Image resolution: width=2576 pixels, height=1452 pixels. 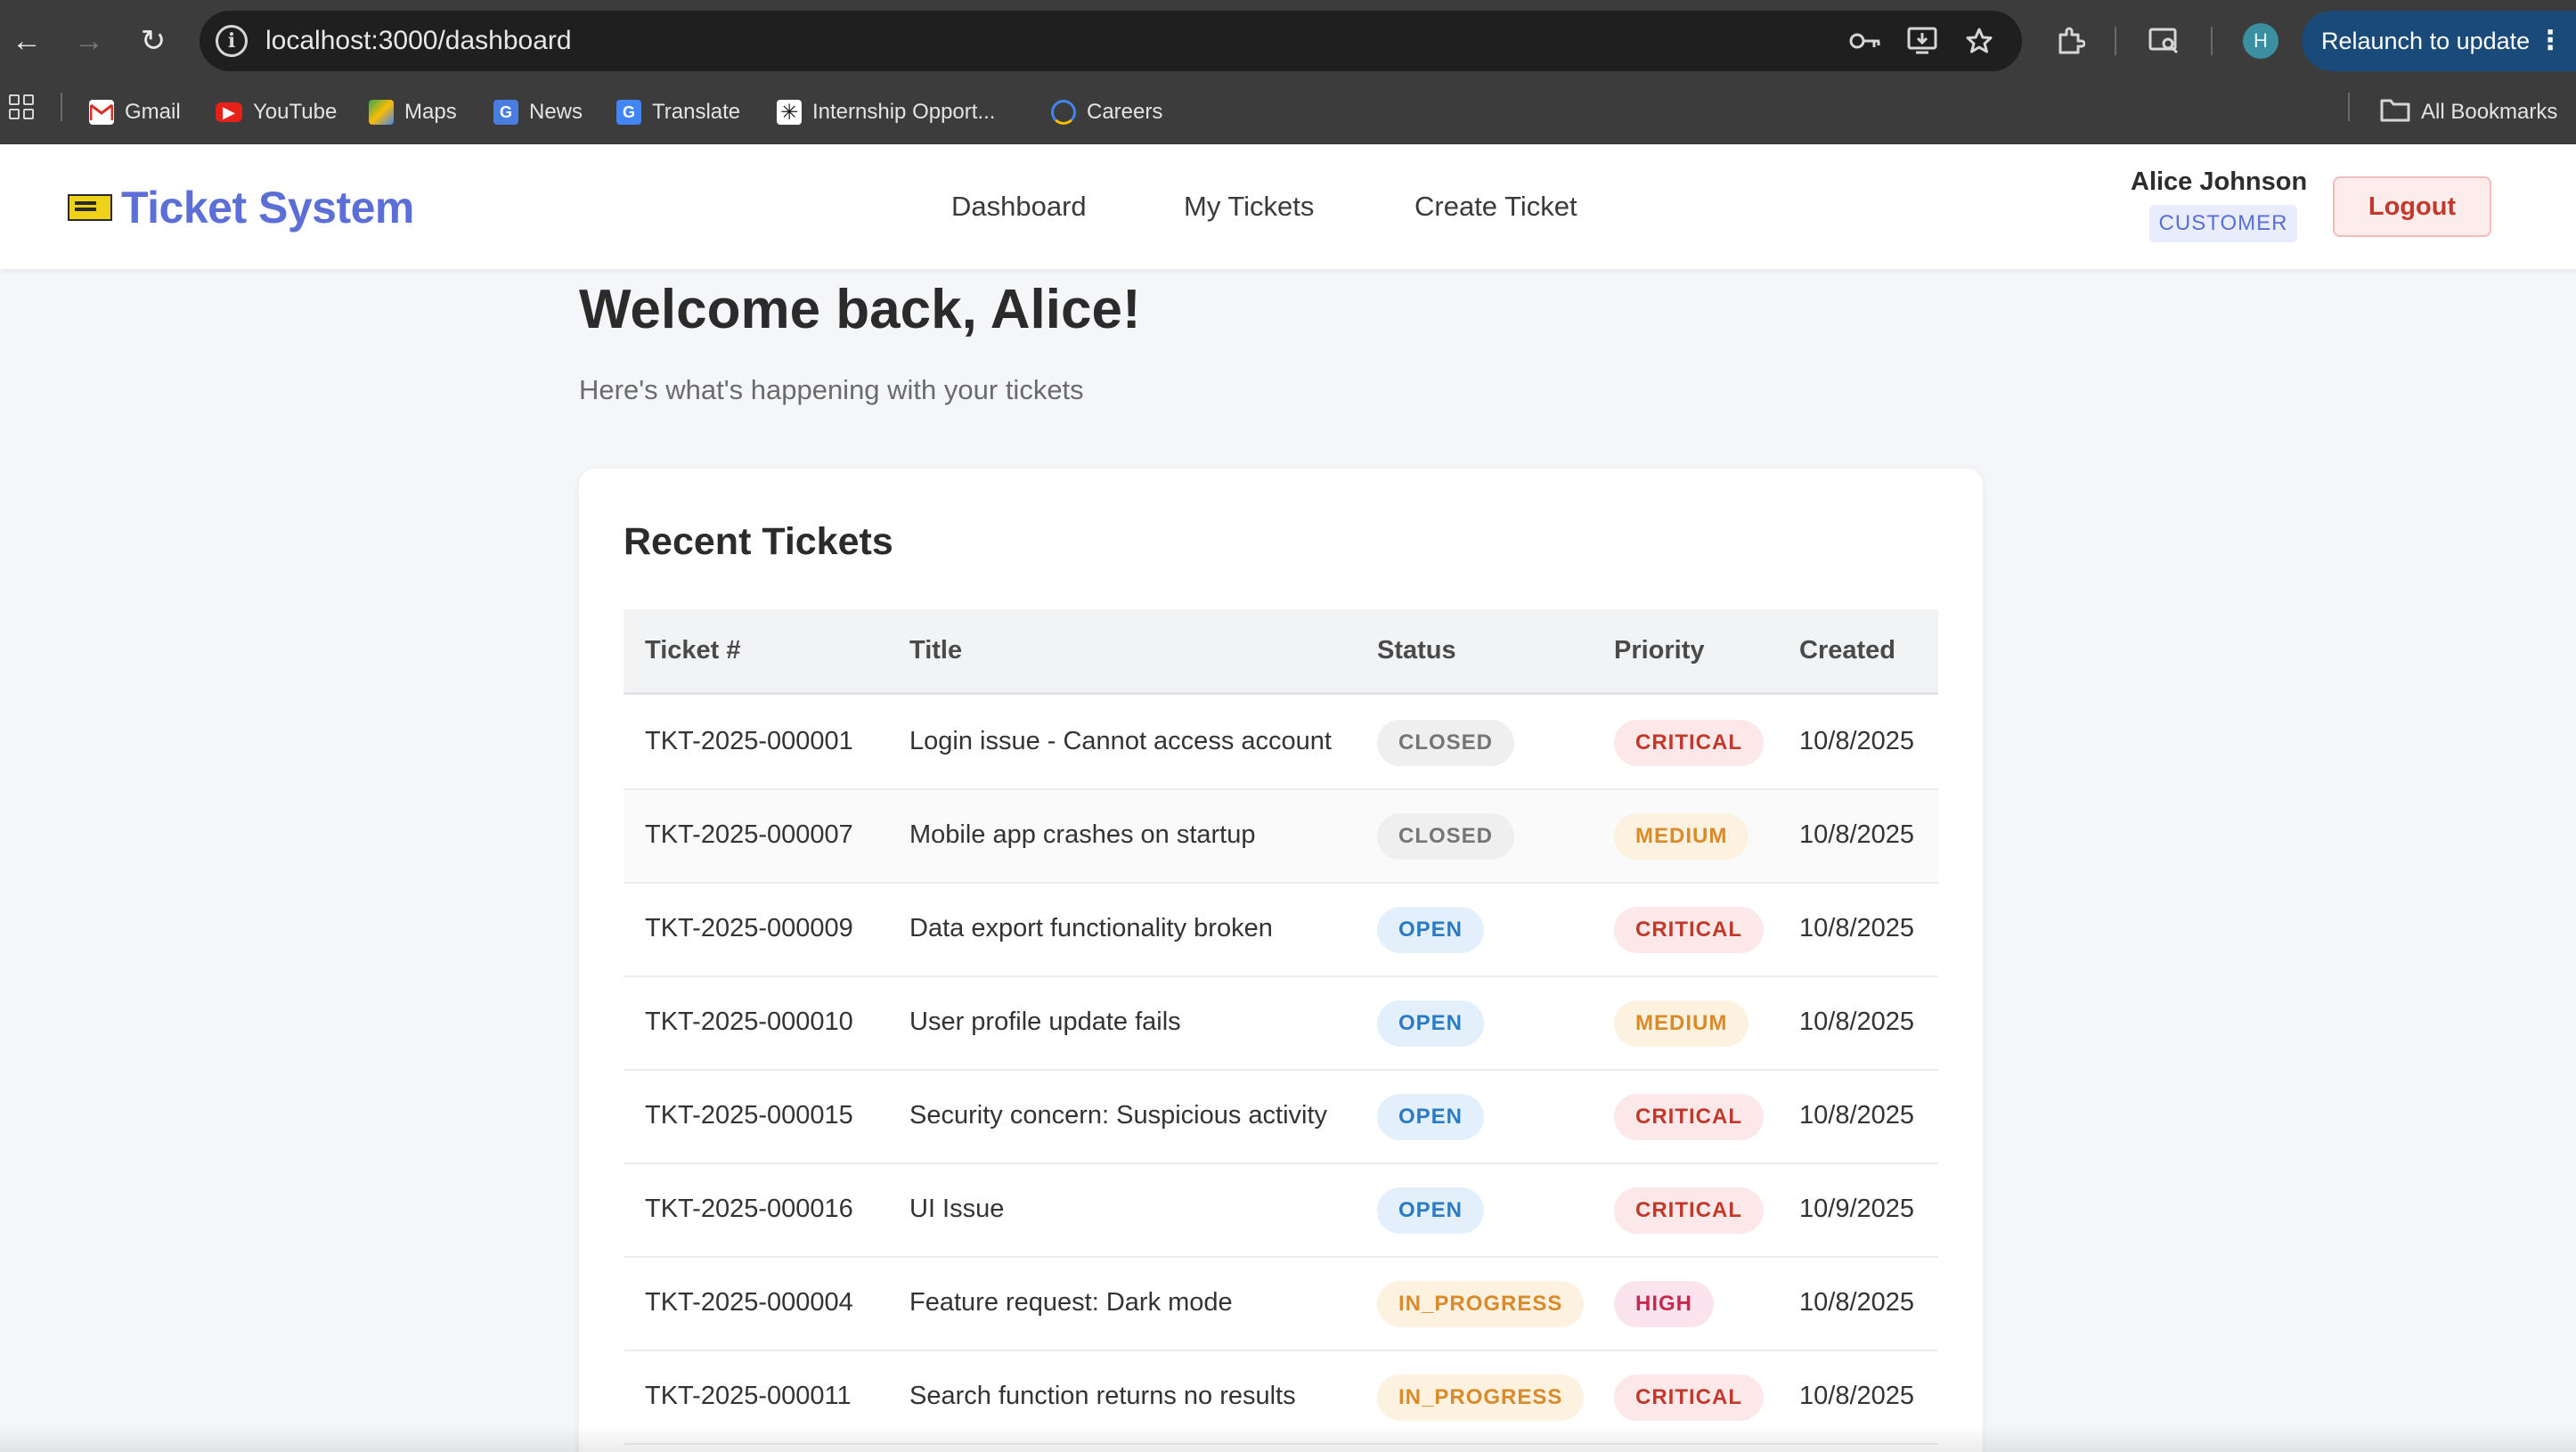 What do you see at coordinates (154, 41) in the screenshot?
I see `reload-icon: ↻` at bounding box center [154, 41].